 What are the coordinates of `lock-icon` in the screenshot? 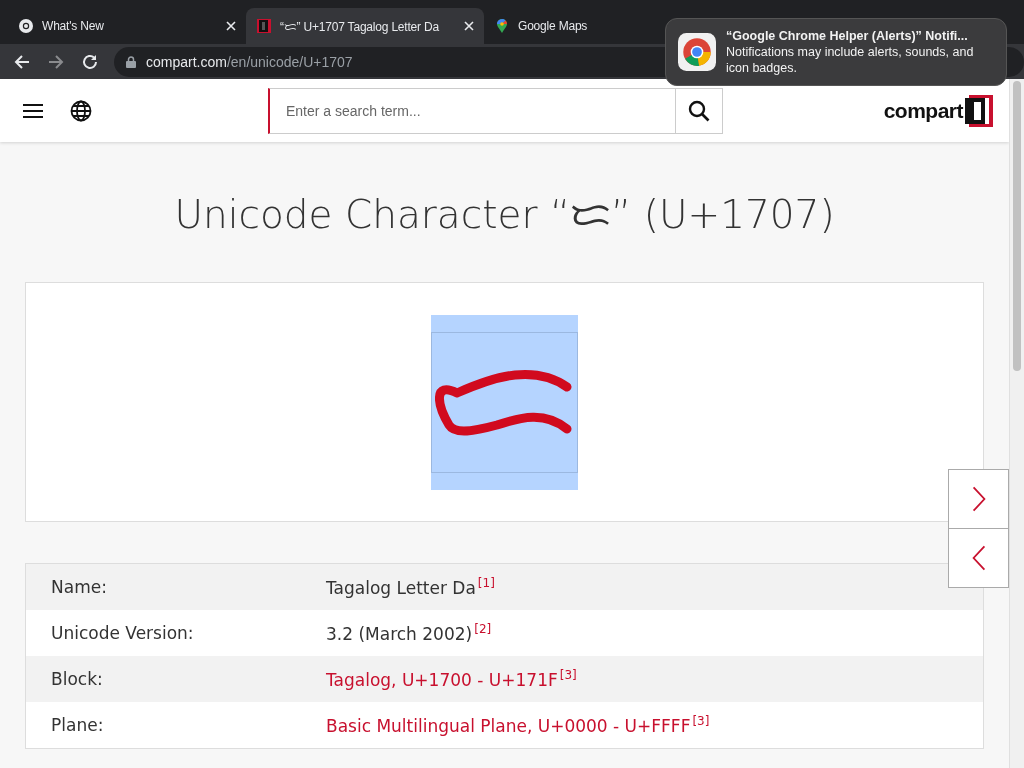 It's located at (131, 61).